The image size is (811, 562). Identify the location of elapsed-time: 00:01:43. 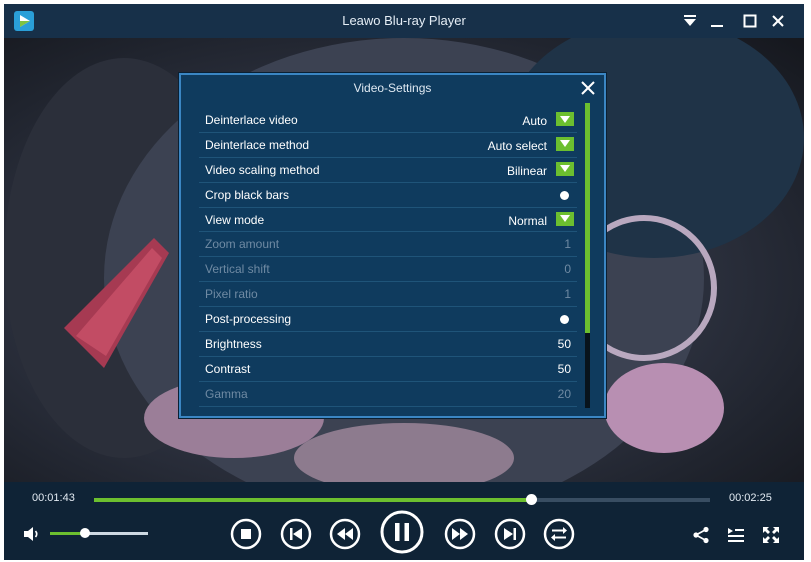
(53, 498).